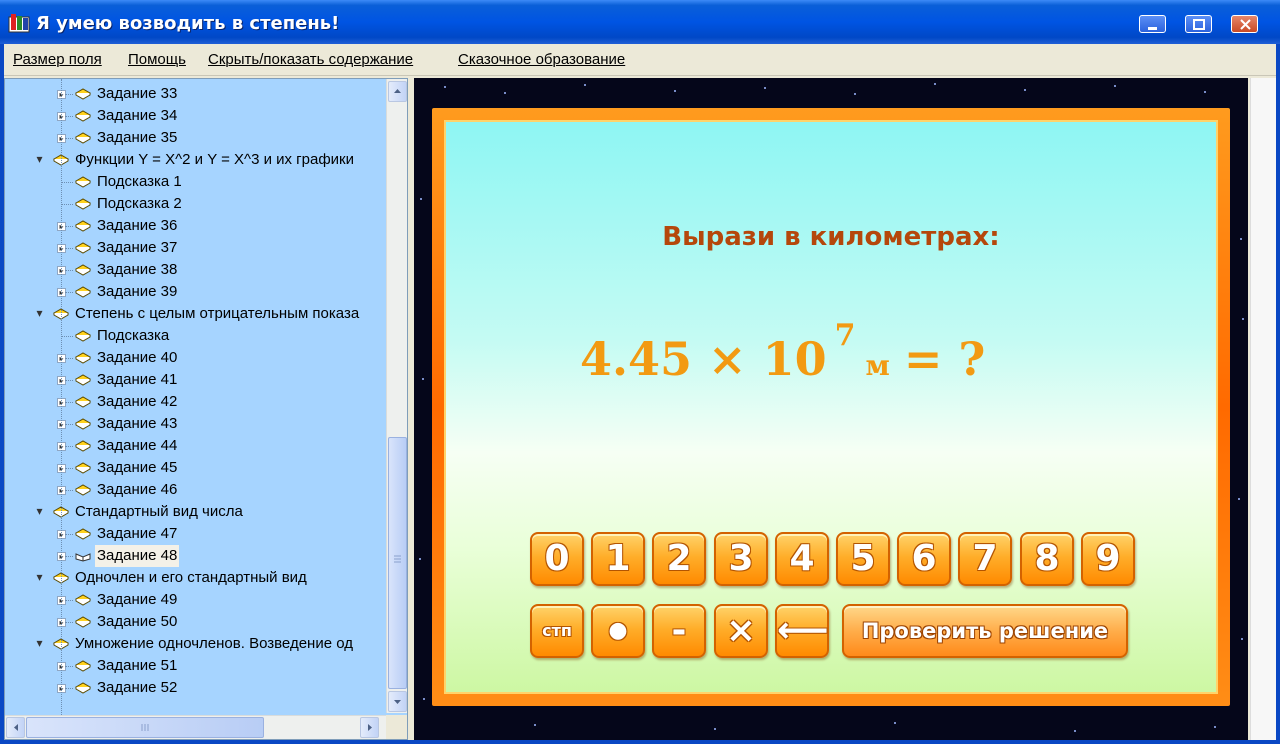  I want to click on tree-item-label: Задание 47, so click(137, 533).